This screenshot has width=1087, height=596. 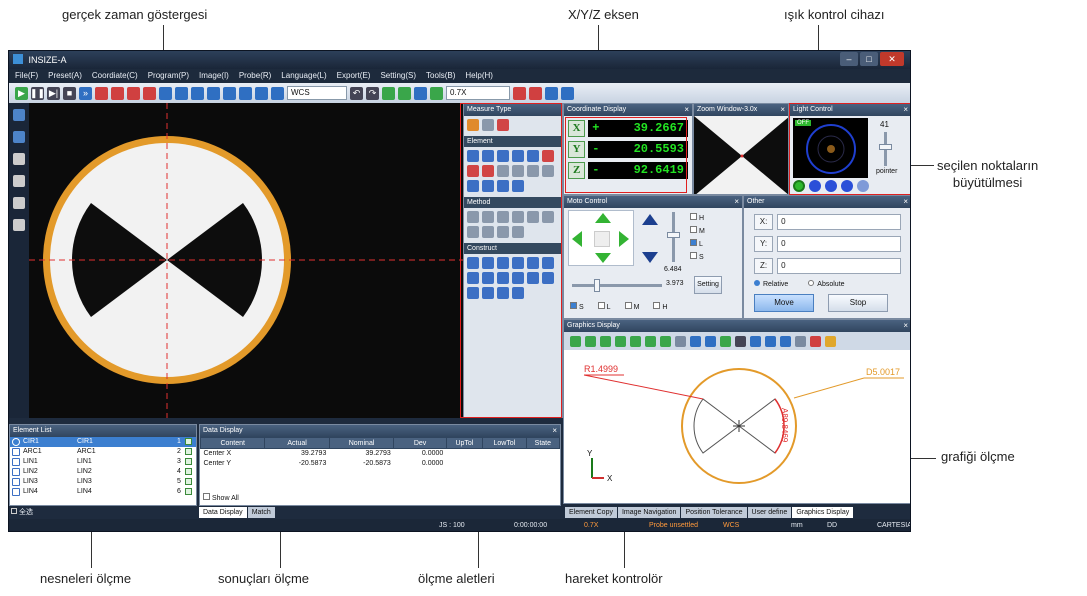 What do you see at coordinates (103, 452) in the screenshot?
I see `list-item: ARC1 ARC1 2` at bounding box center [103, 452].